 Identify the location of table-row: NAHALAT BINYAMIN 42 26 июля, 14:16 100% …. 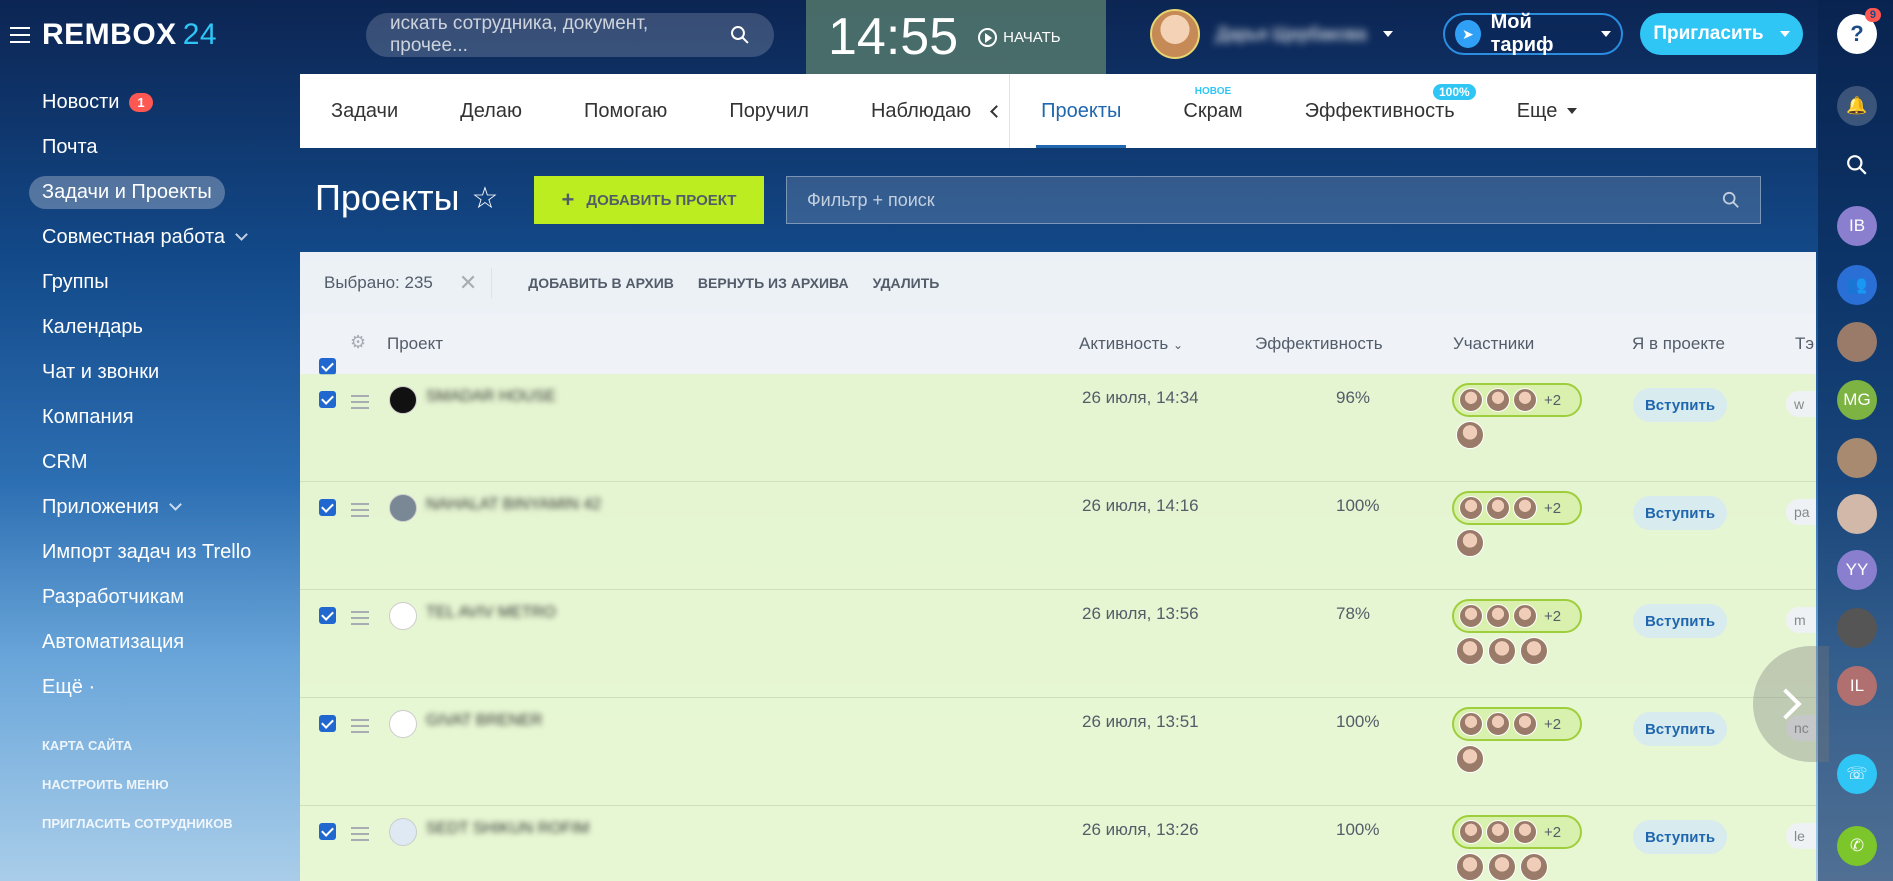
(1058, 536).